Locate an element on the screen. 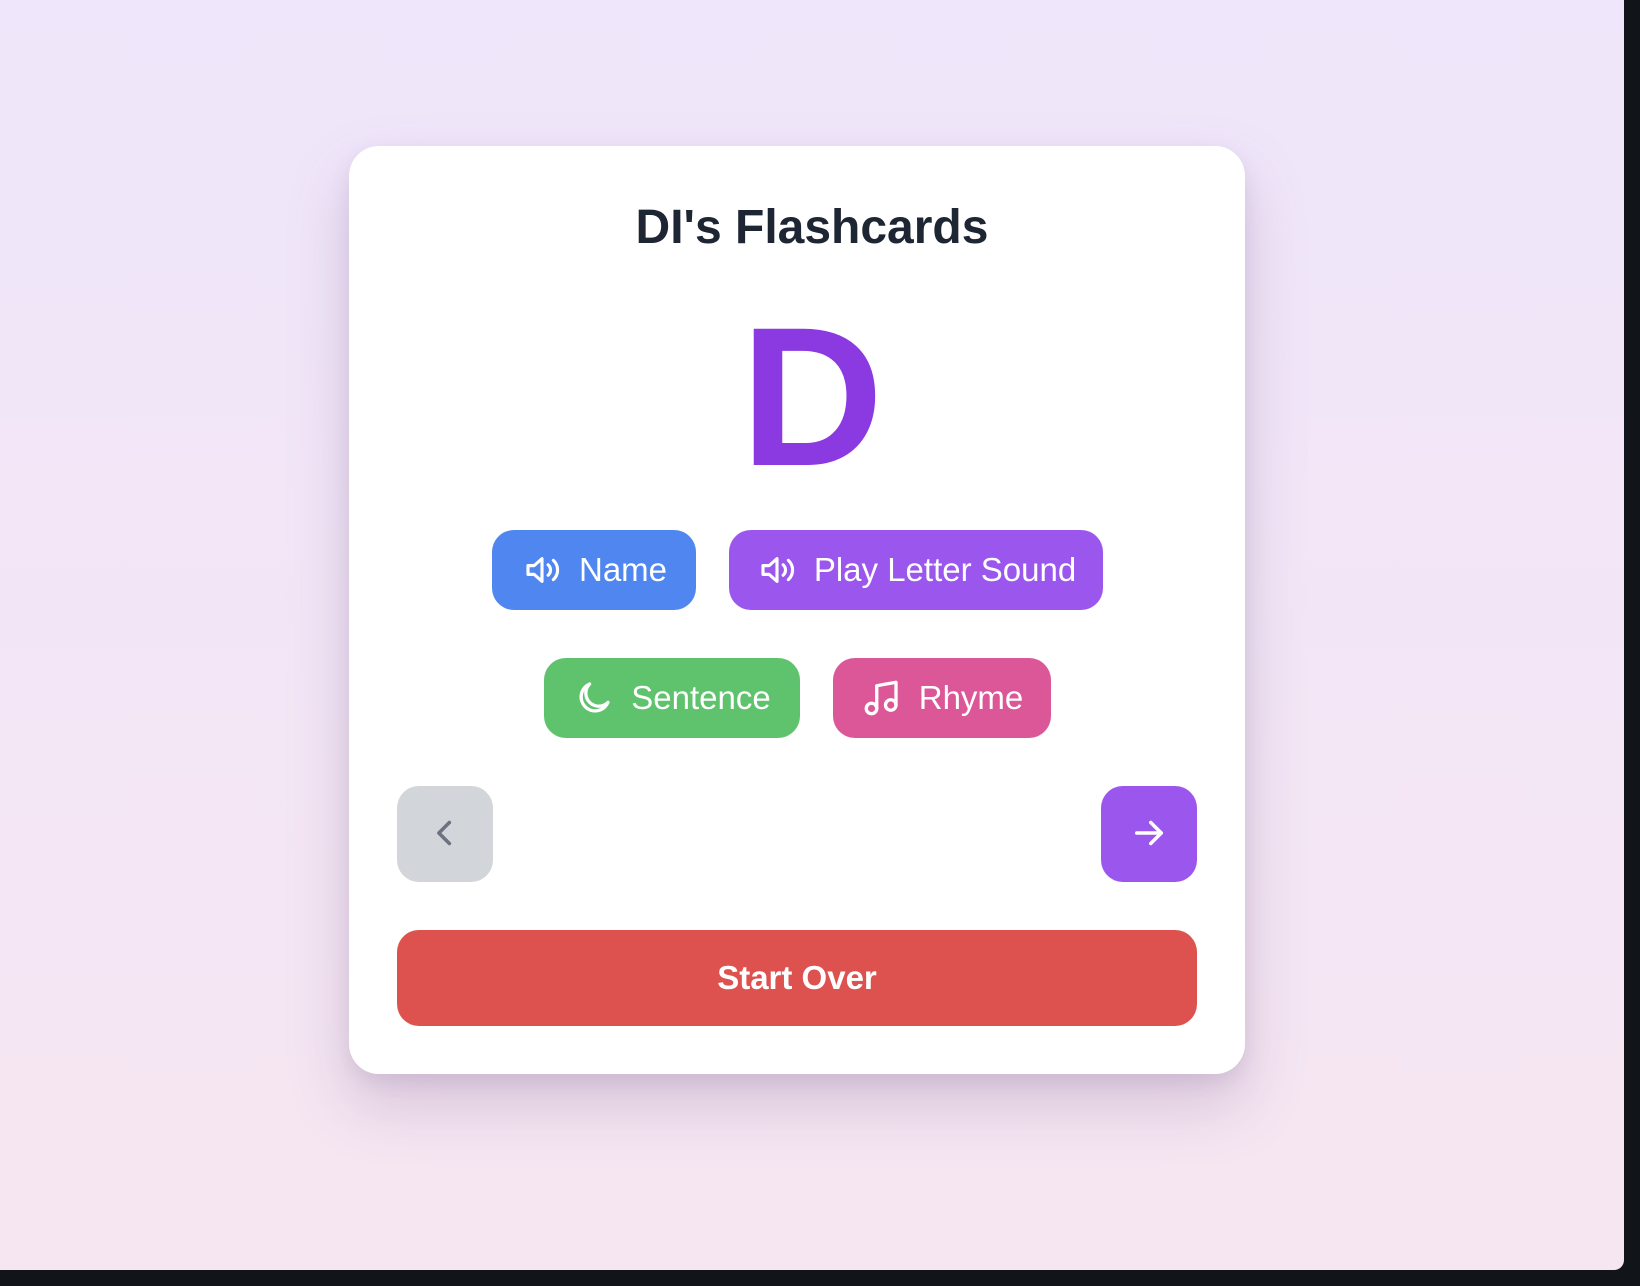 Image resolution: width=1640 pixels, height=1286 pixels. play-letter-sound-label: Play Letter Sound is located at coordinates (945, 569).